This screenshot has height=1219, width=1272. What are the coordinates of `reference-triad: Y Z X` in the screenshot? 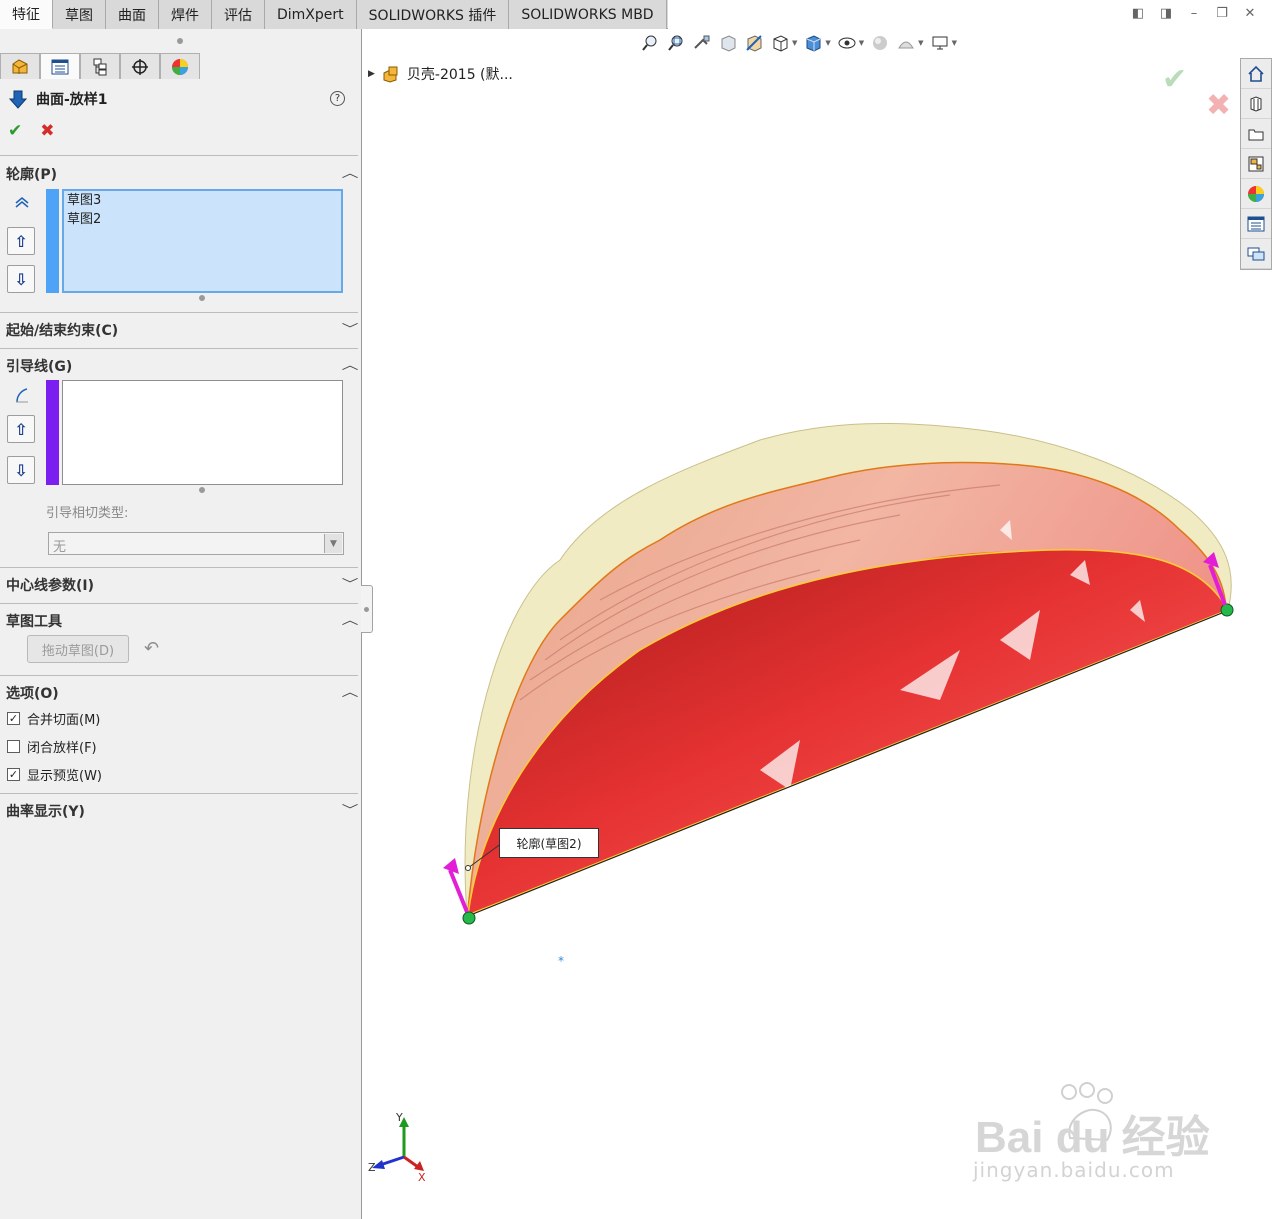 It's located at (397, 1147).